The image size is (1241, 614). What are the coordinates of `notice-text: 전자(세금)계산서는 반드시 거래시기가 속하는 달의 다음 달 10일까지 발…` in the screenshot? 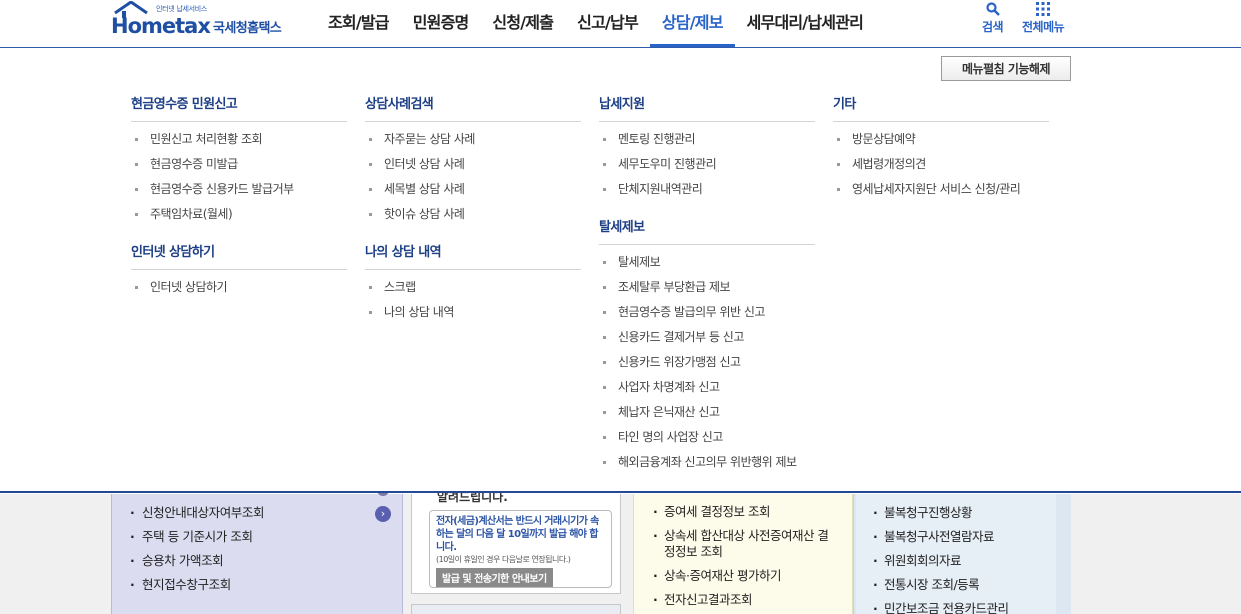 It's located at (517, 534).